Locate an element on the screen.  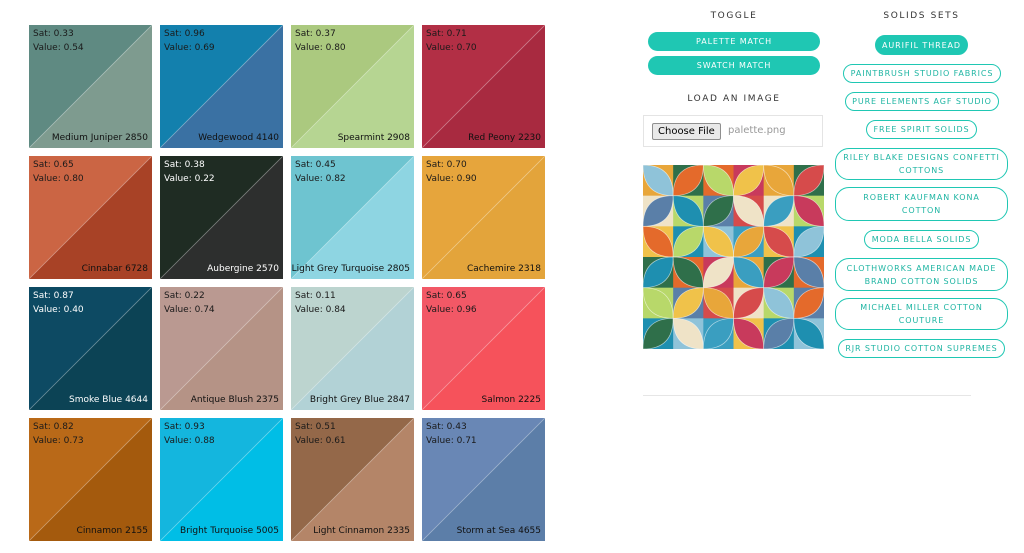
swatch-name: Red Peony 2230 is located at coordinates (504, 138).